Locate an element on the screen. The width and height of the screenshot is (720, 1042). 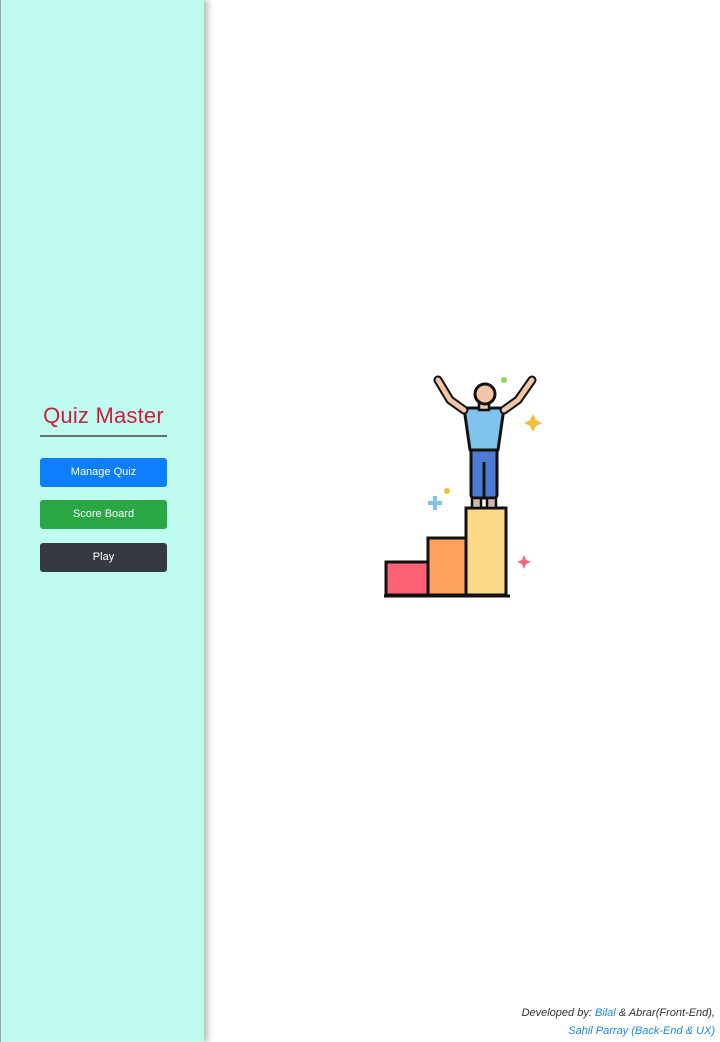
credits-line-2: Sahil Parray (Back-End & UX) is located at coordinates (618, 1031).